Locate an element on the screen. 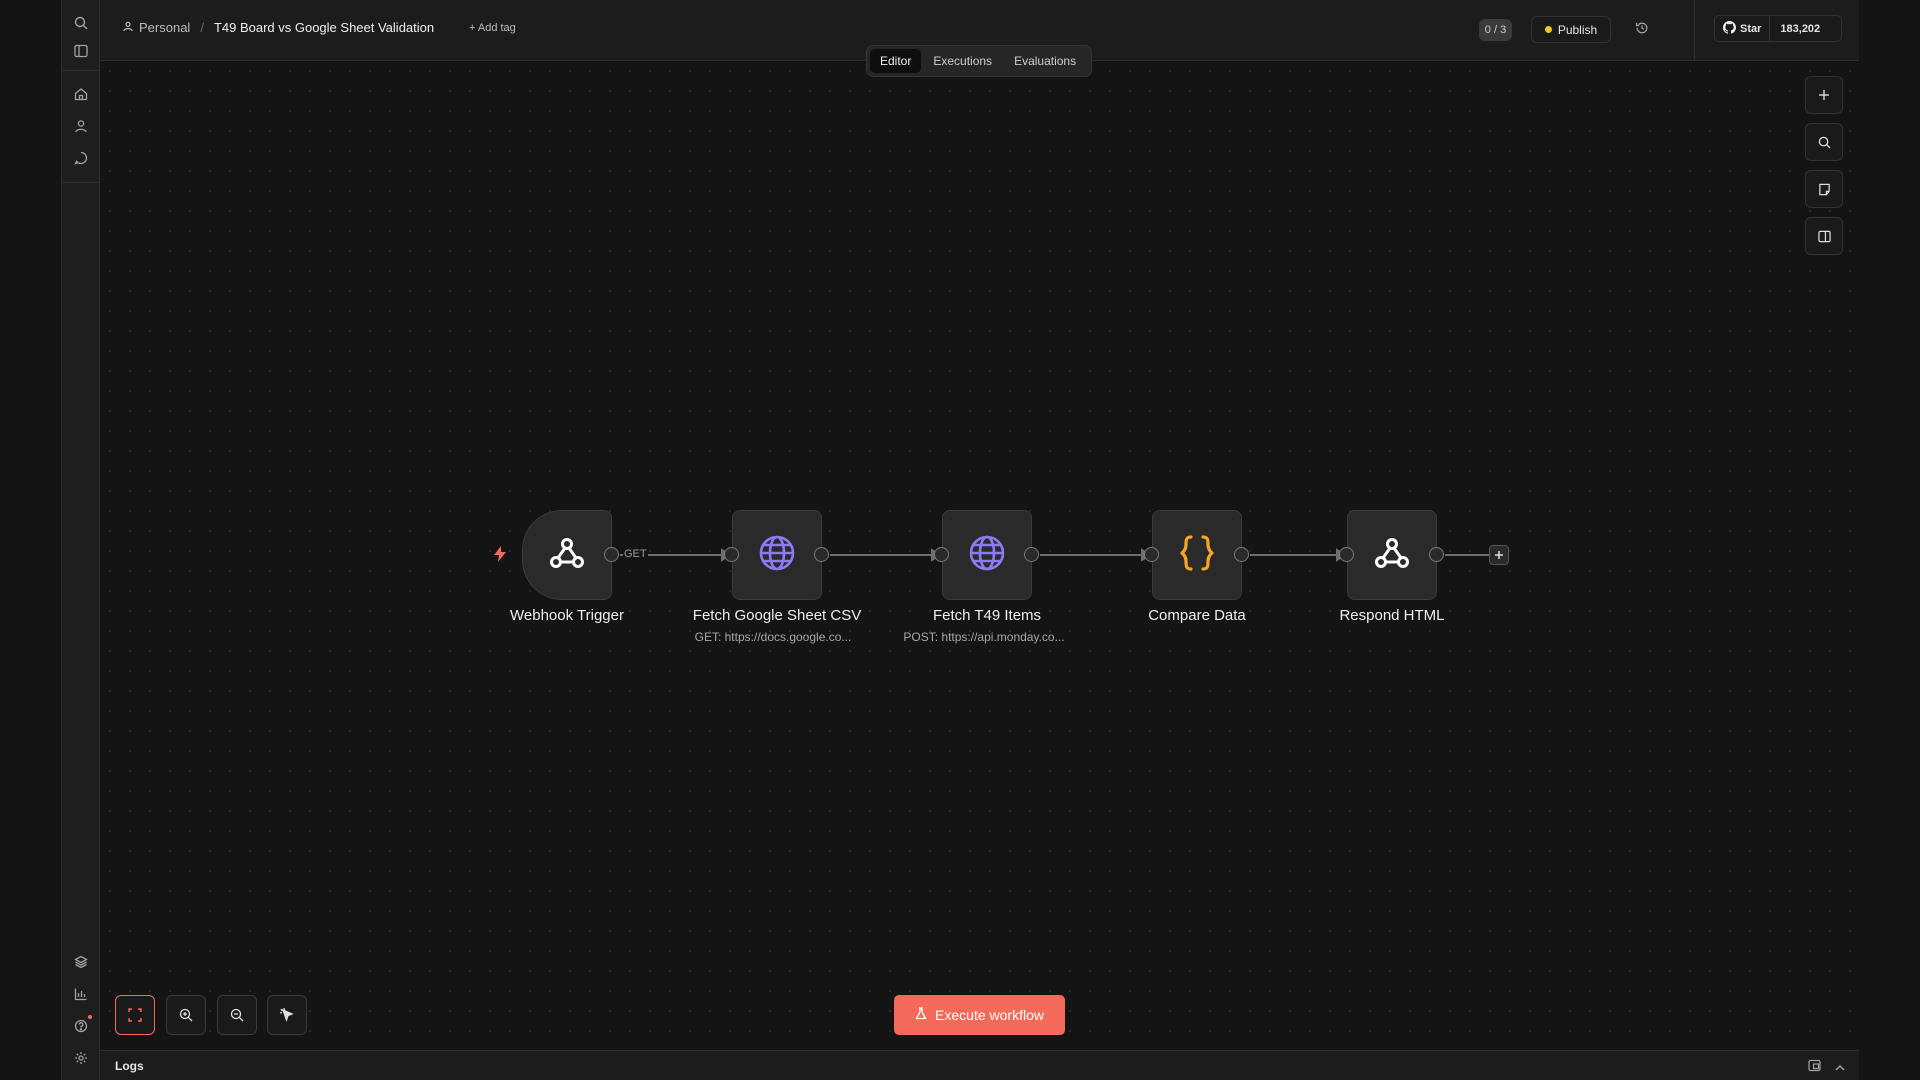  add-next-node-button is located at coordinates (1499, 555).